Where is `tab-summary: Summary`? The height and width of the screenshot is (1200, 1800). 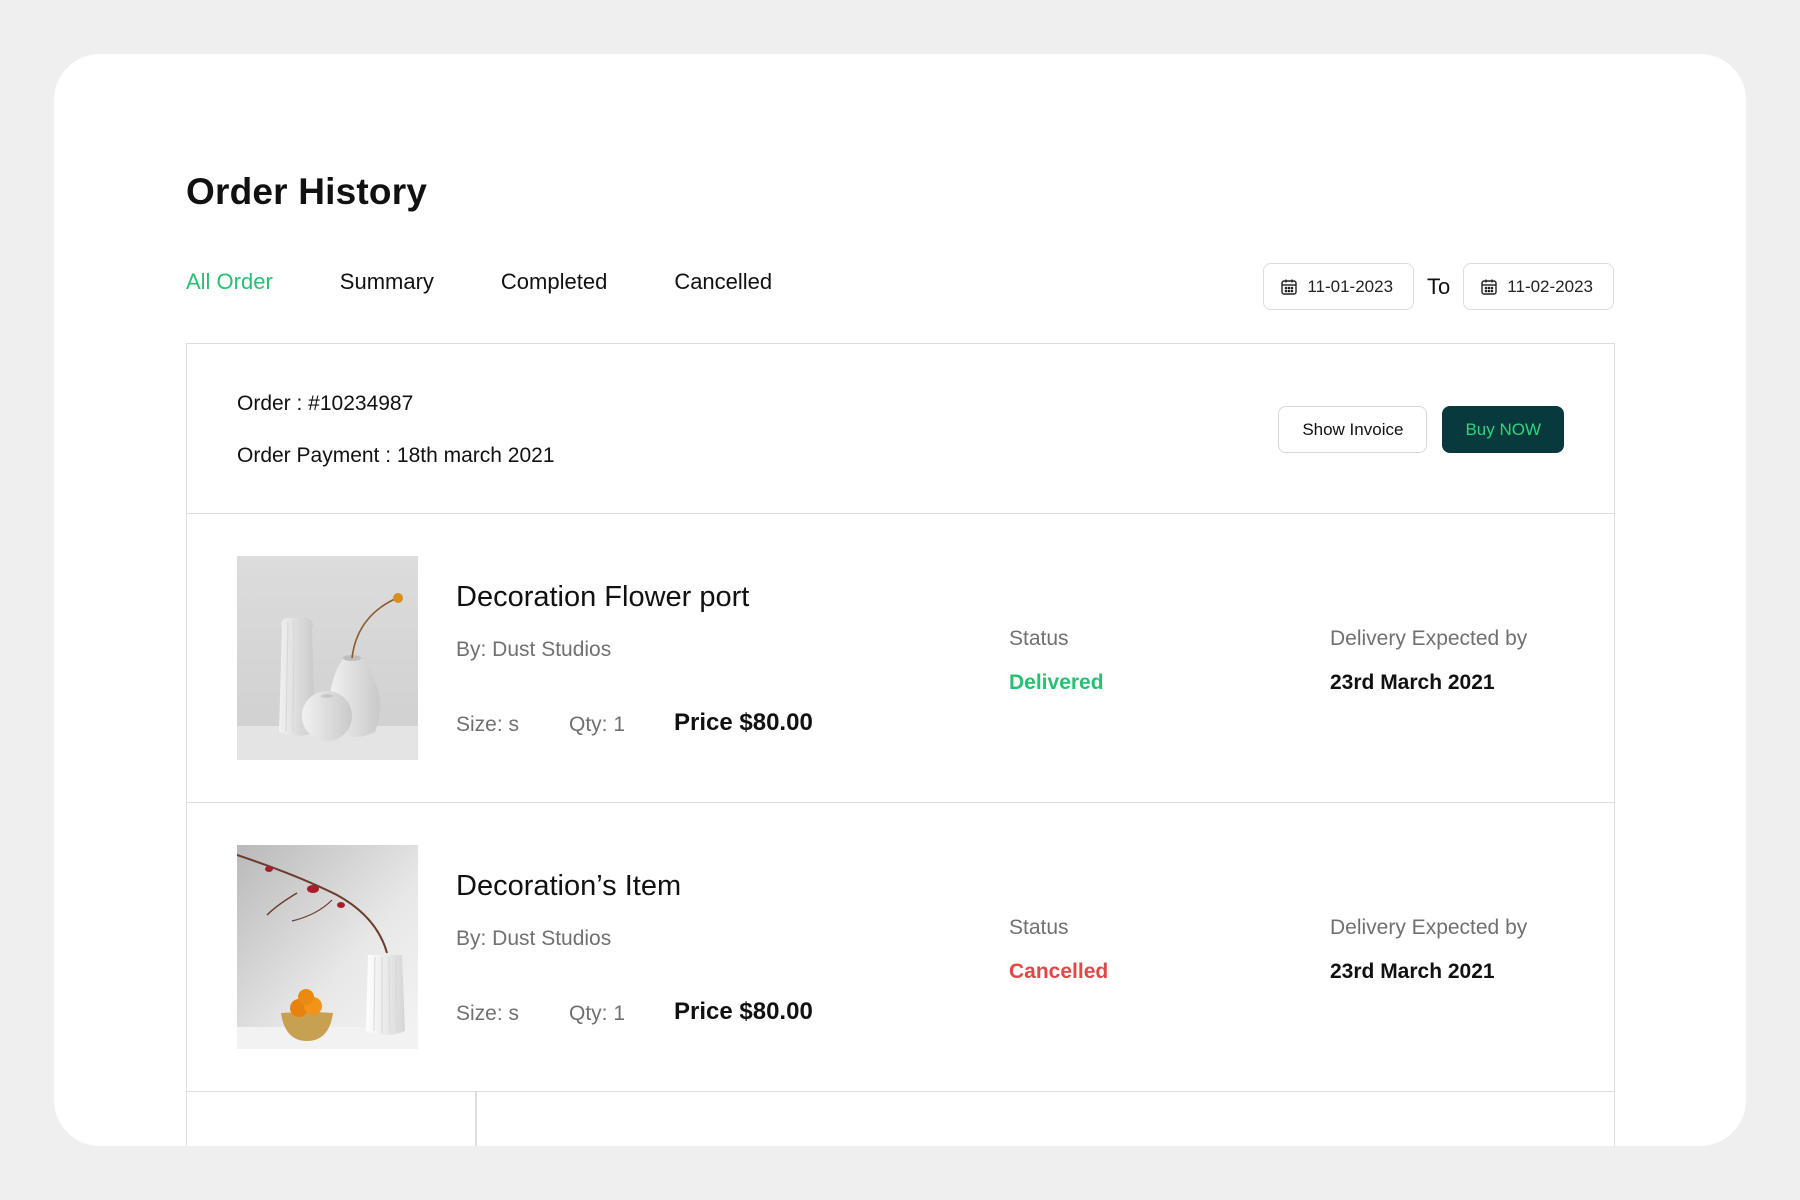
tab-summary: Summary is located at coordinates (387, 282).